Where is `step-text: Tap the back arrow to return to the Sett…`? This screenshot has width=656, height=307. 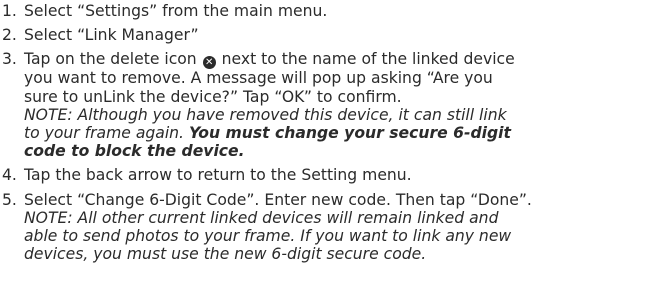
step-text: Tap the back arrow to return to the Sett… is located at coordinates (340, 175).